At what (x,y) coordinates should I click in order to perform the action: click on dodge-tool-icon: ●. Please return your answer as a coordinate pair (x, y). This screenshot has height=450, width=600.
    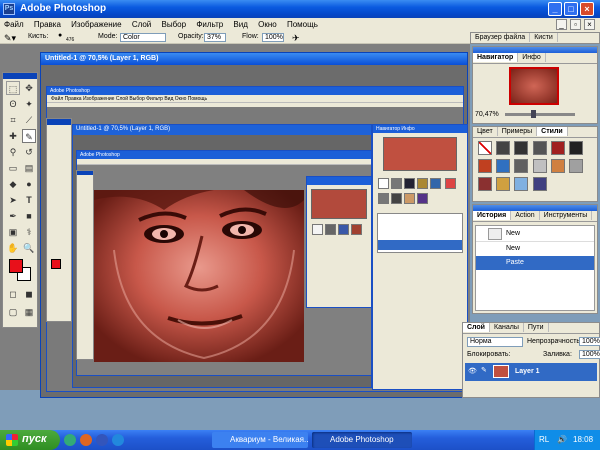
    Looking at the image, I should click on (29, 184).